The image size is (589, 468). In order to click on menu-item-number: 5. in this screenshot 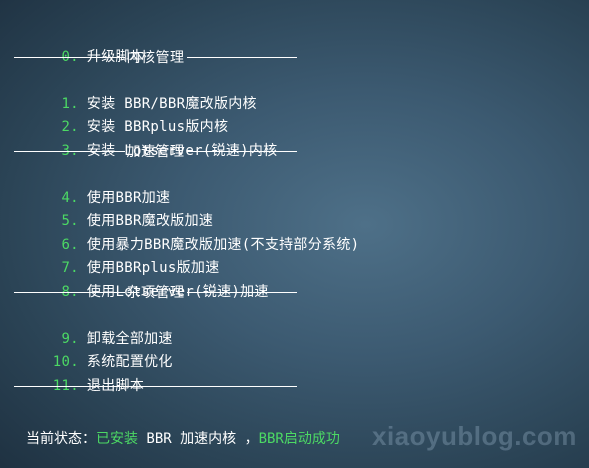, I will do `click(70, 221)`.